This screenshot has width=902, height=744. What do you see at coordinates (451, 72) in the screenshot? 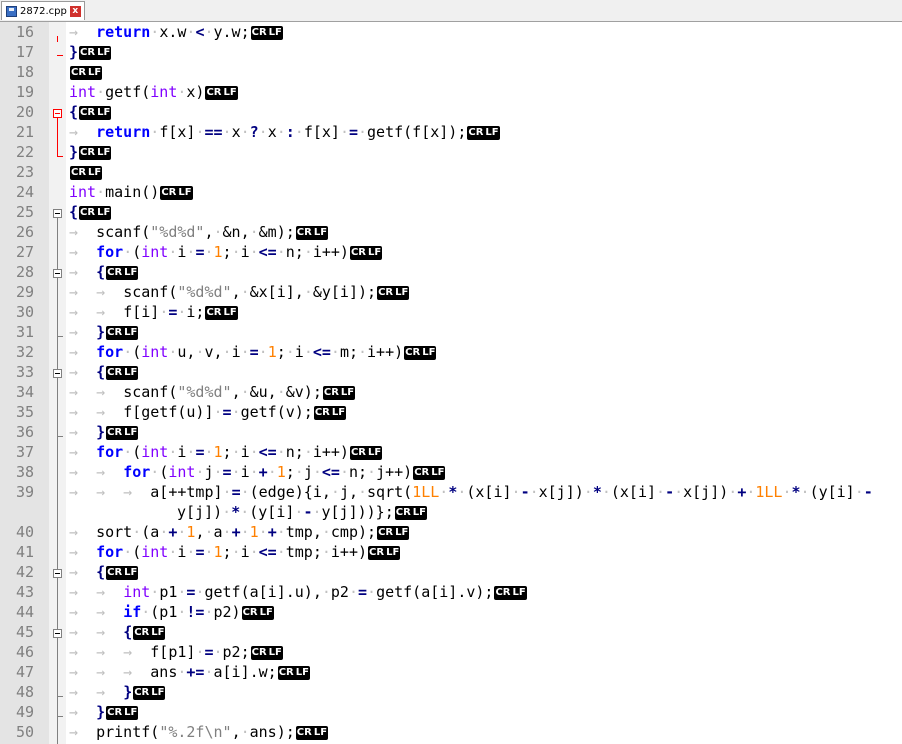
I see `code-line: 18 CR LF` at bounding box center [451, 72].